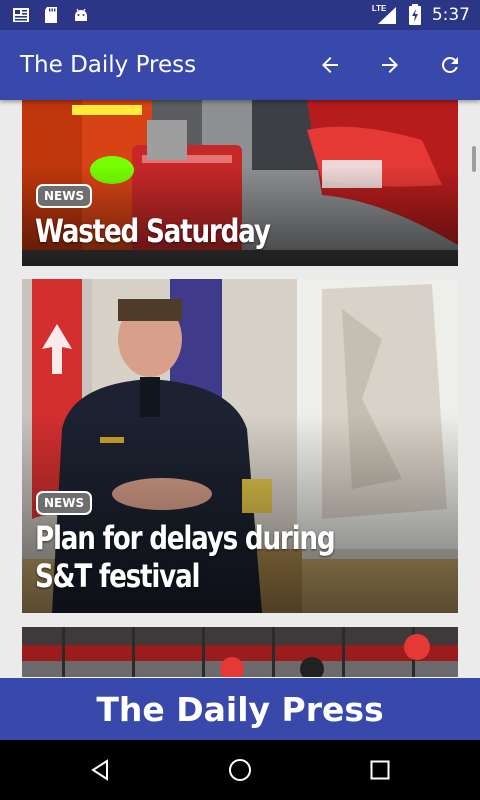  I want to click on app-bar: The Daily Press, so click(240, 65).